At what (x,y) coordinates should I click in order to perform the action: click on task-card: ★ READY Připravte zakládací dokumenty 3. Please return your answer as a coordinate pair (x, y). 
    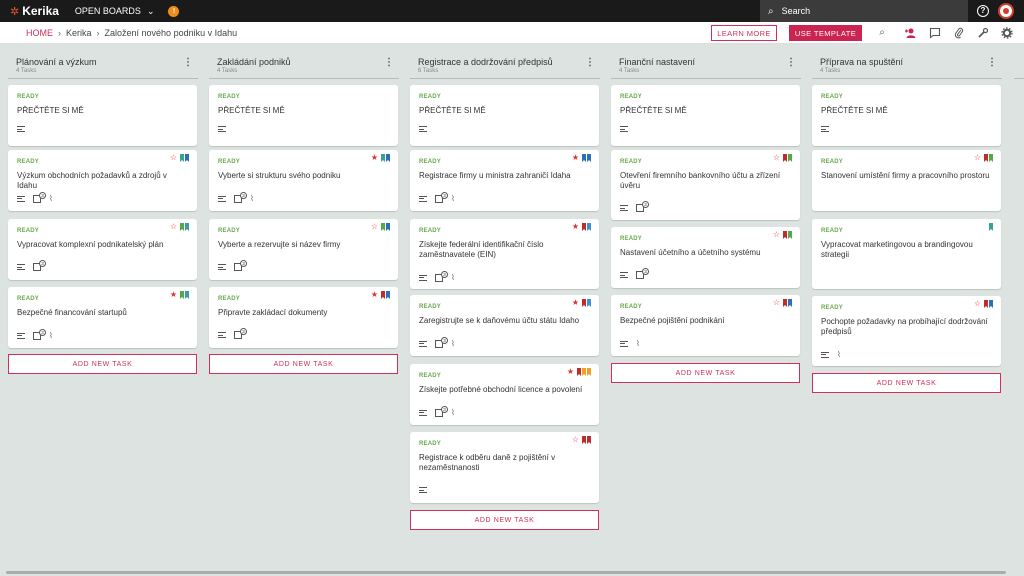
    Looking at the image, I should click on (303, 317).